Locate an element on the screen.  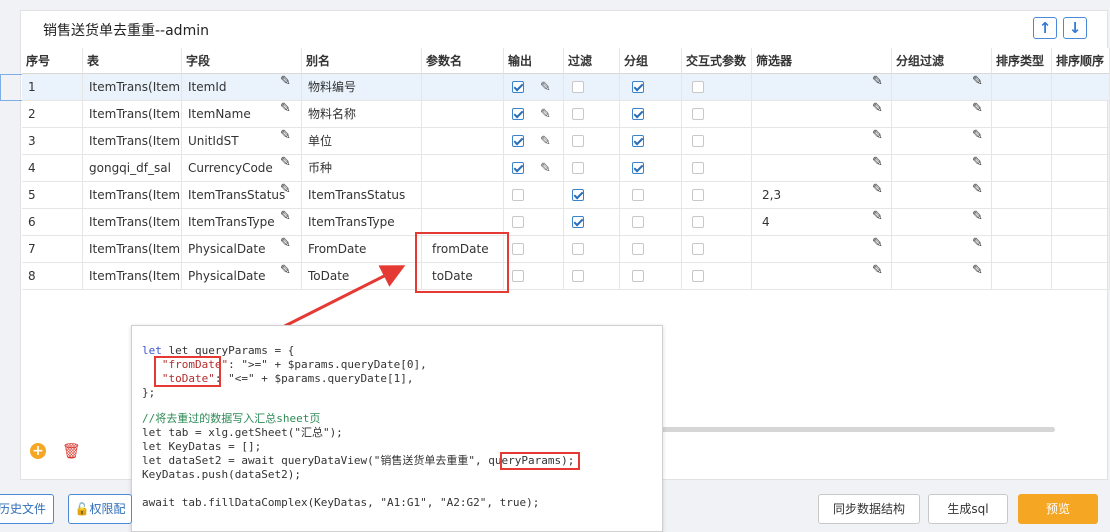
code-line-9: KeyDatas.push(dataSet2); is located at coordinates (221, 474).